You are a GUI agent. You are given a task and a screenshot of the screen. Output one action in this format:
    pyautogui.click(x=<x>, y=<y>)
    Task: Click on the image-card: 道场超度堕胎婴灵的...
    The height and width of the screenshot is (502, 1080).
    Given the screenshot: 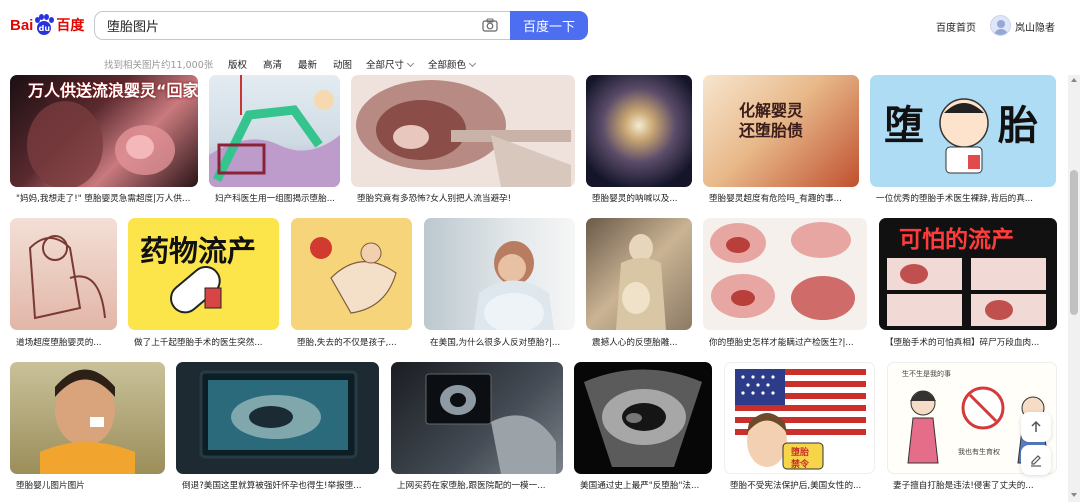 What is the action you would take?
    pyautogui.click(x=63, y=283)
    